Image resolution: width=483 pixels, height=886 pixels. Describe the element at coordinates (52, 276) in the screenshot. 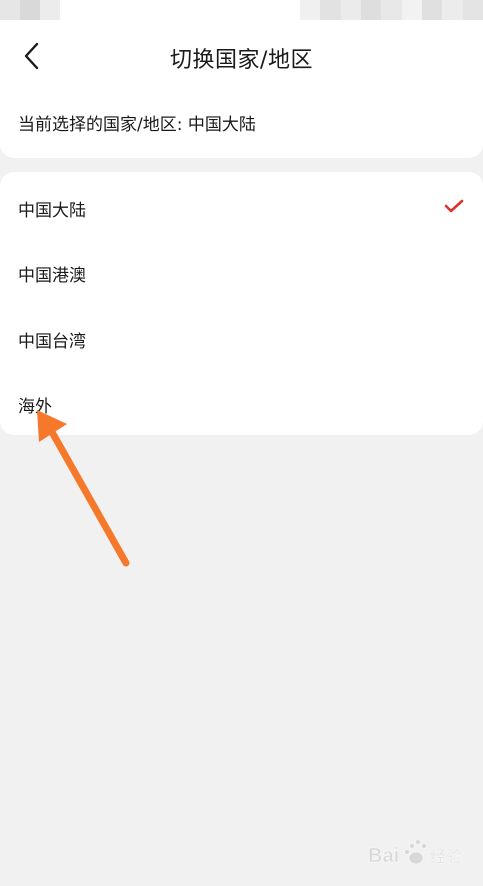

I see `region-label: 中国港澳` at that location.